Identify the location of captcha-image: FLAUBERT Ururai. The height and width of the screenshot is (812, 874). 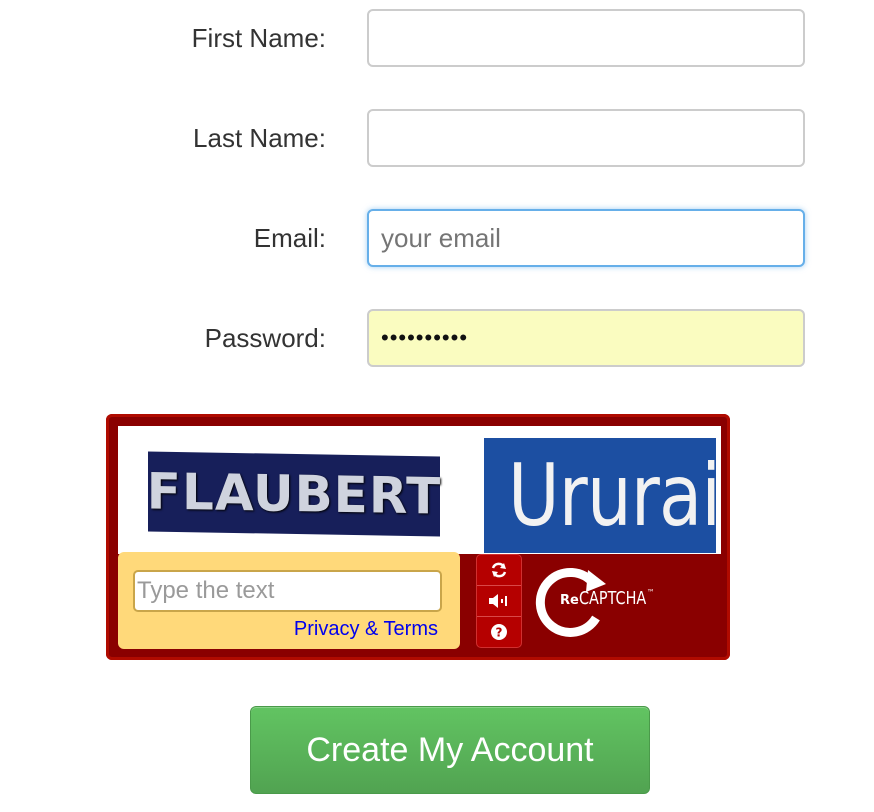
(419, 490).